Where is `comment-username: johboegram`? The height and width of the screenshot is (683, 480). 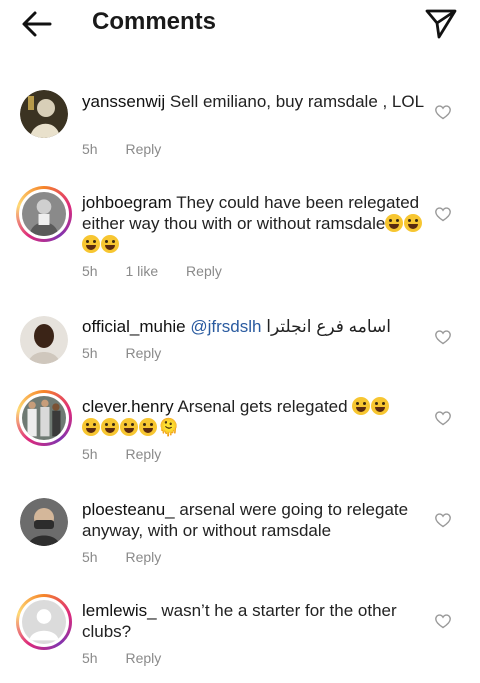 comment-username: johboegram is located at coordinates (127, 202).